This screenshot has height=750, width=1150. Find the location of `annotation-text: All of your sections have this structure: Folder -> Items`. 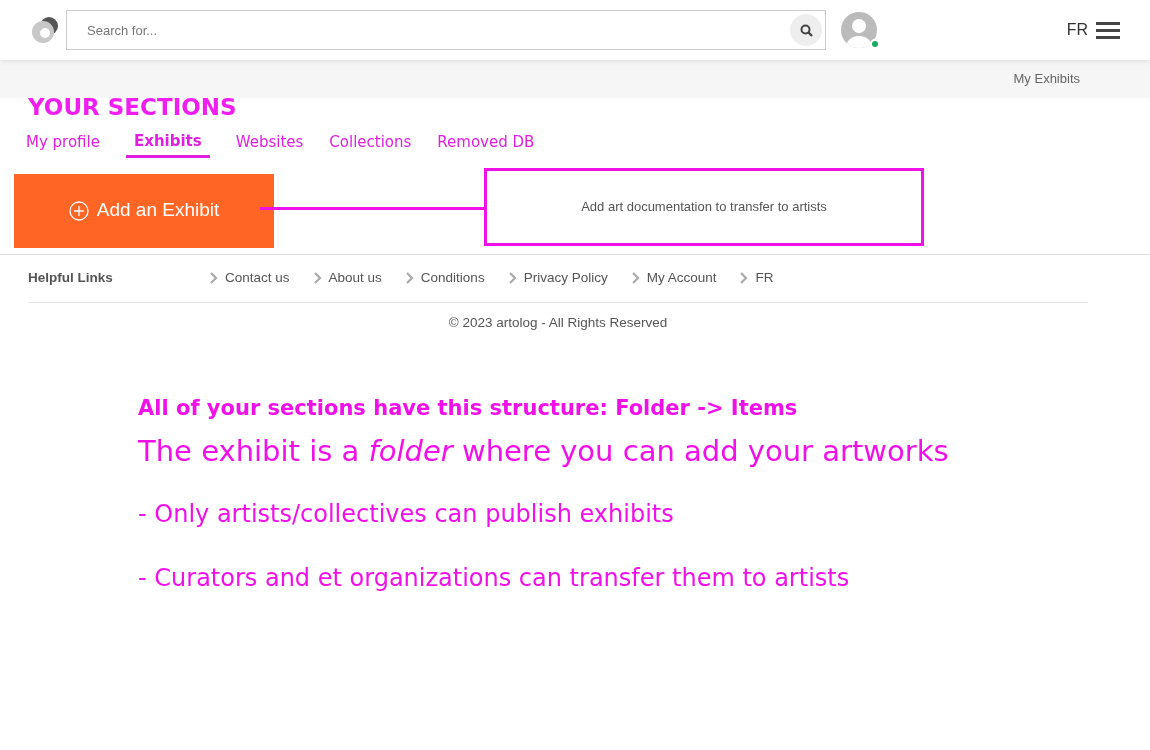

annotation-text: All of your sections have this structure: Folder -> Items is located at coordinates (468, 408).